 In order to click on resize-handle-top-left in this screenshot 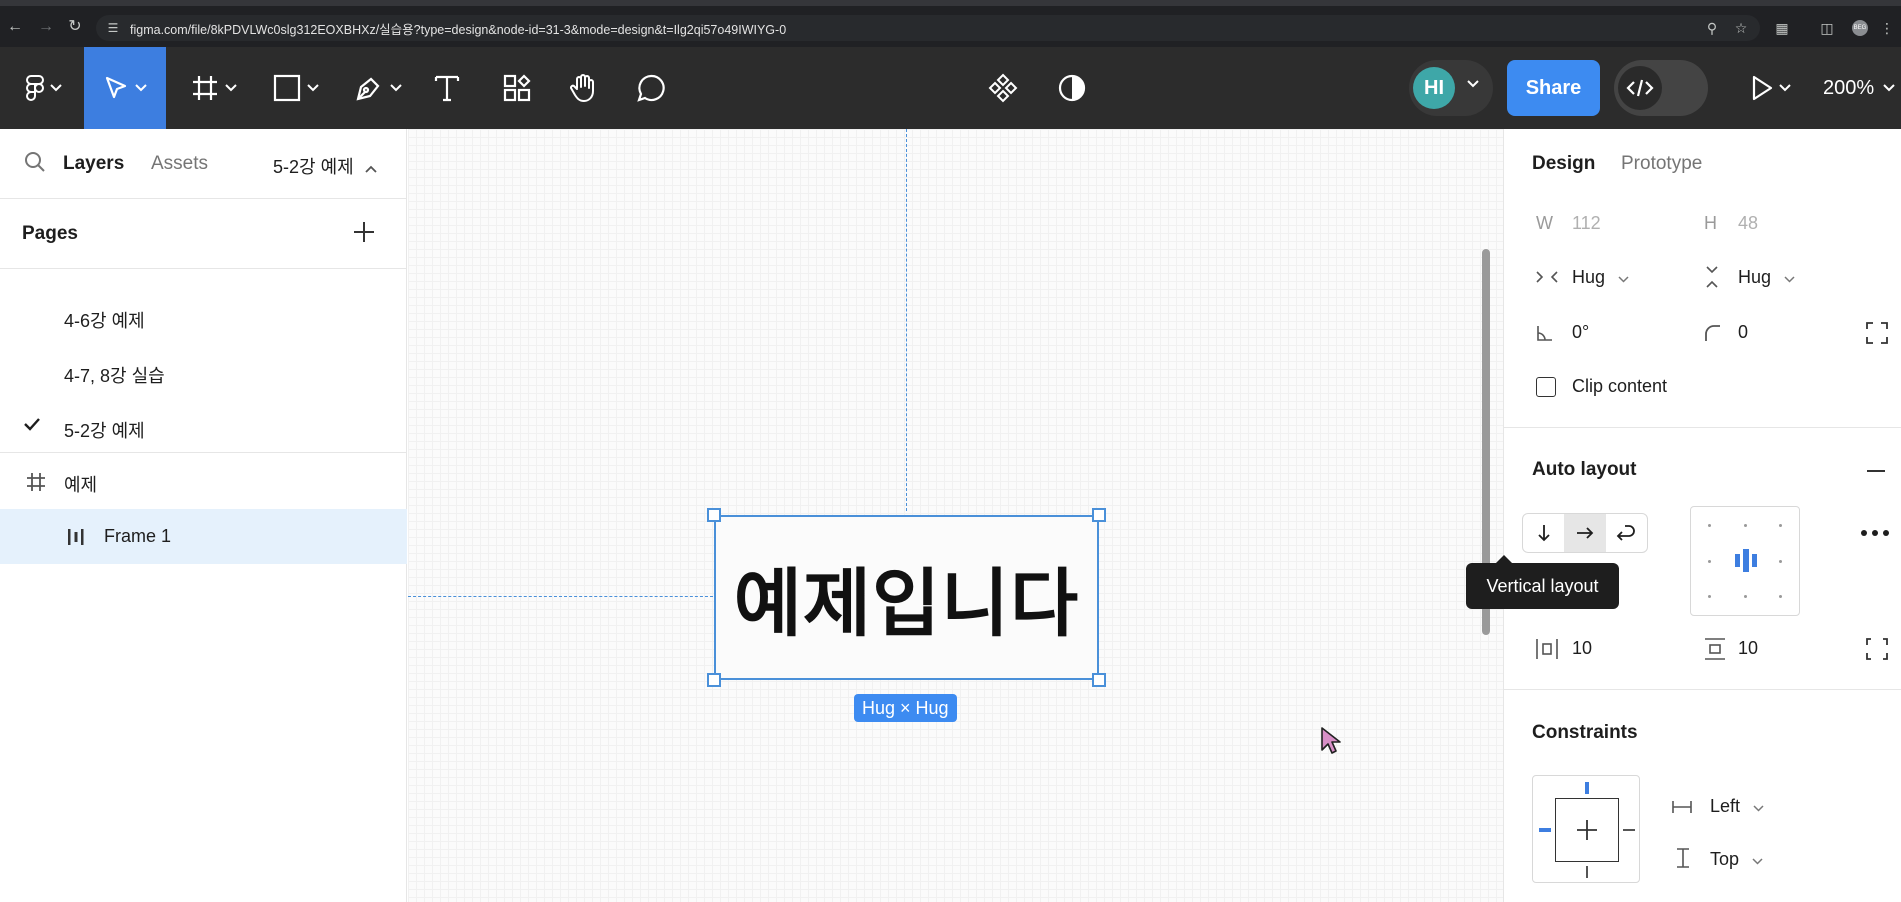, I will do `click(714, 515)`.